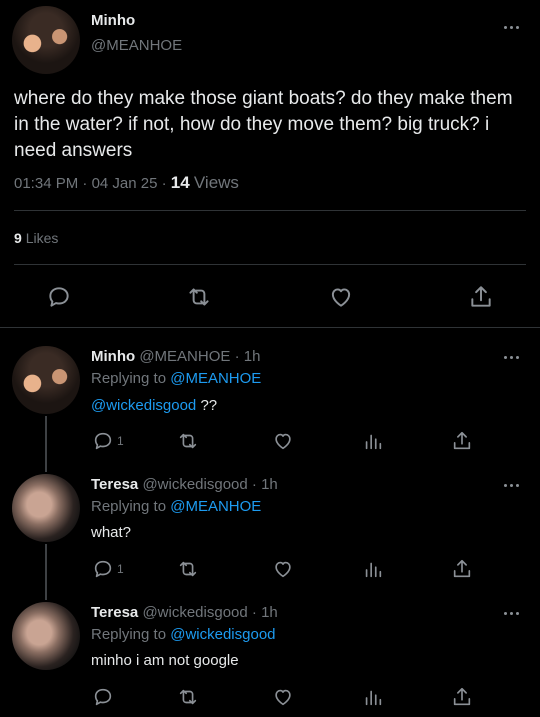  What do you see at coordinates (165, 660) in the screenshot?
I see `reply-text: minho i am not google` at bounding box center [165, 660].